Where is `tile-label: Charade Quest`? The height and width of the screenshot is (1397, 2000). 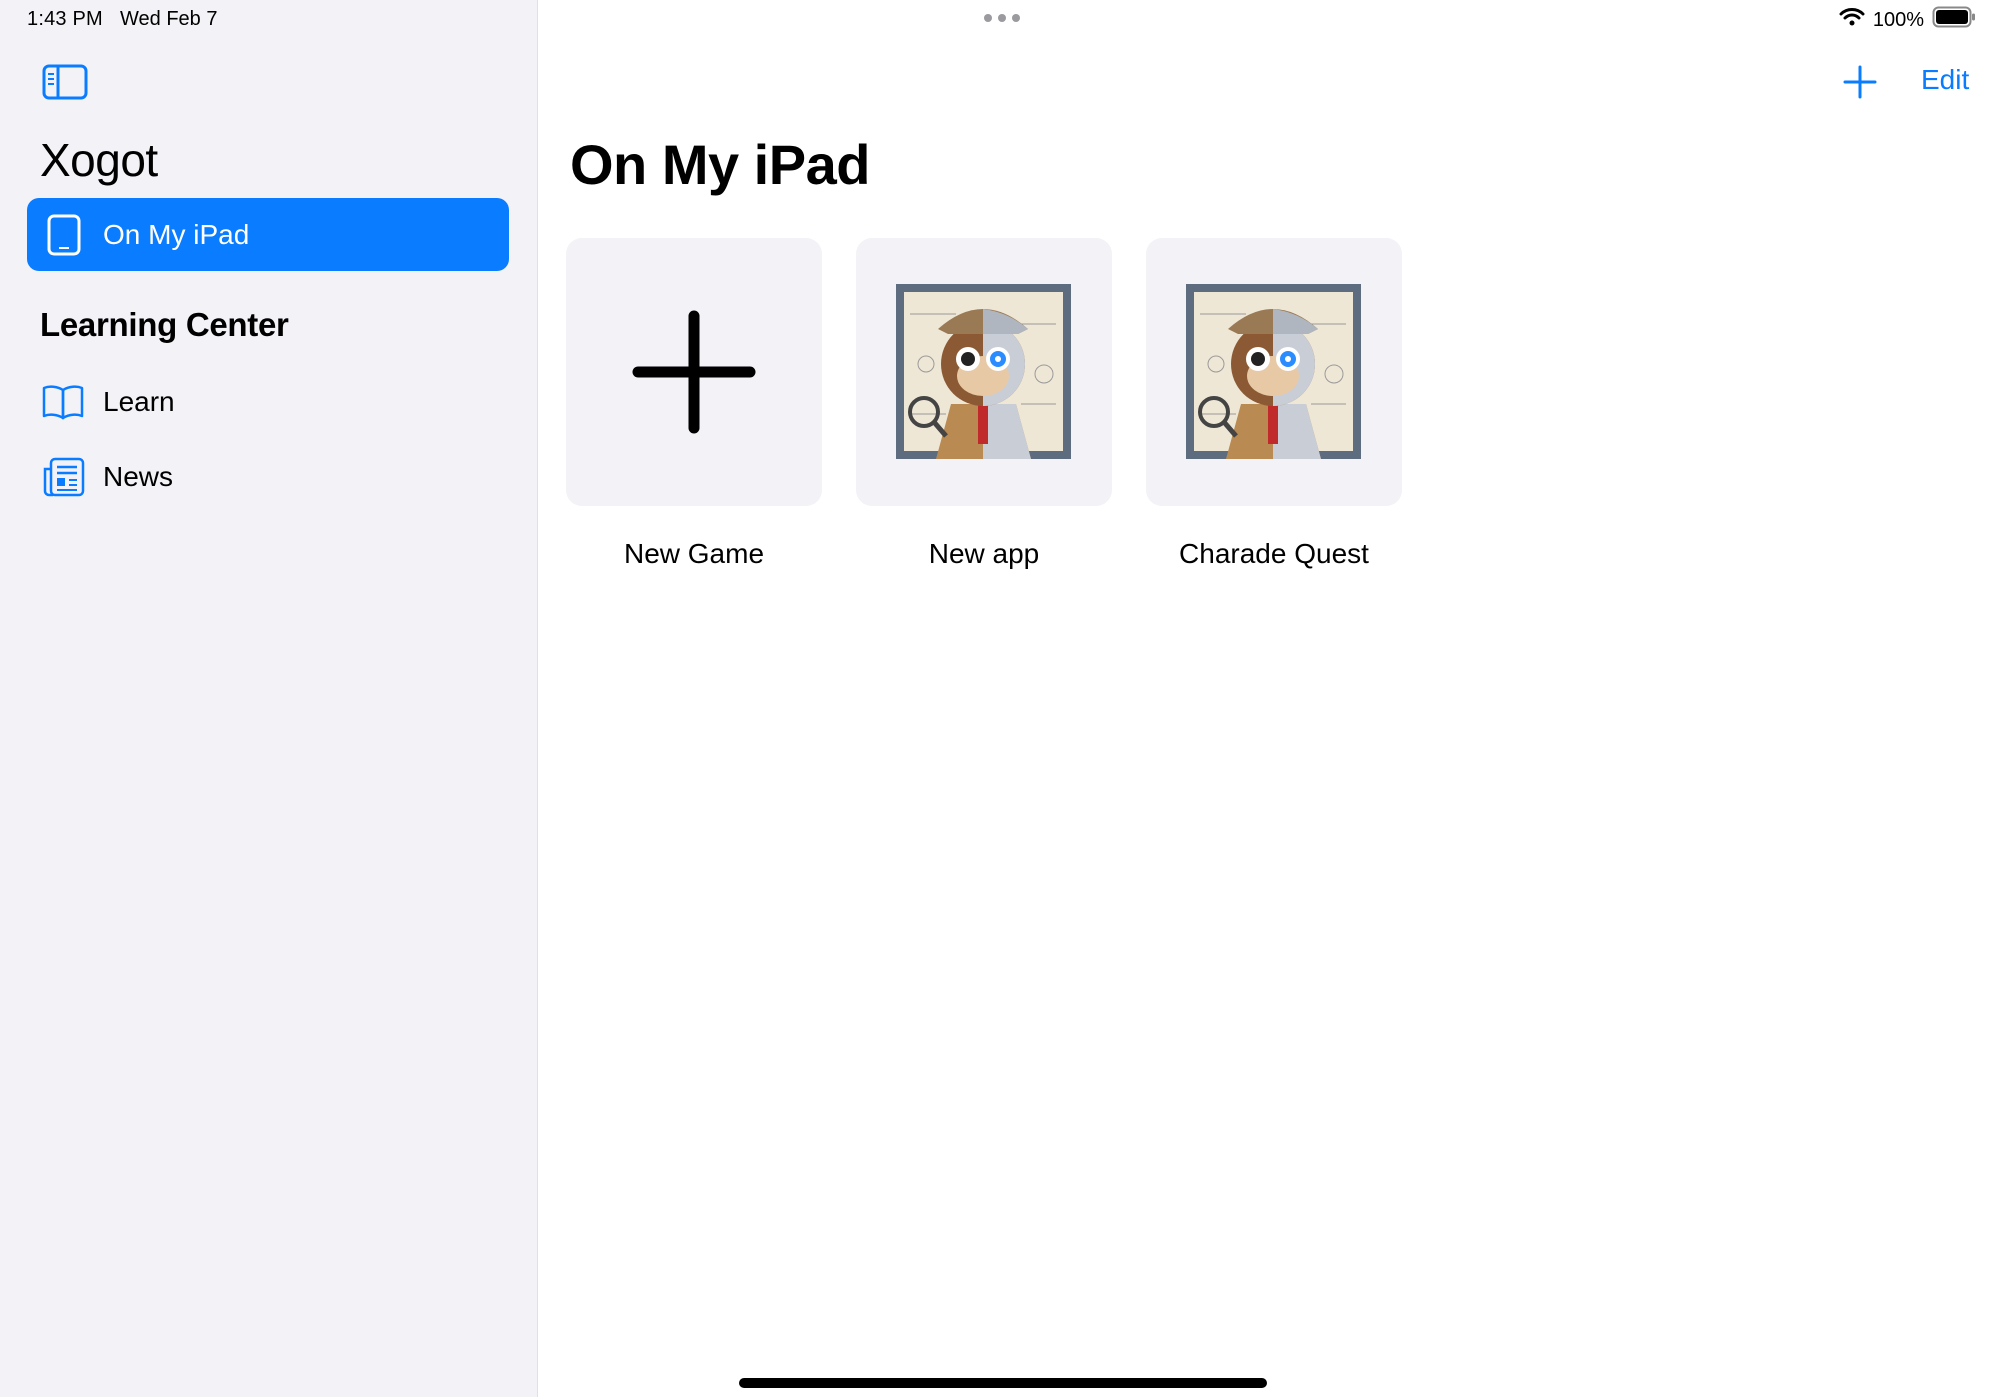 tile-label: Charade Quest is located at coordinates (1274, 553).